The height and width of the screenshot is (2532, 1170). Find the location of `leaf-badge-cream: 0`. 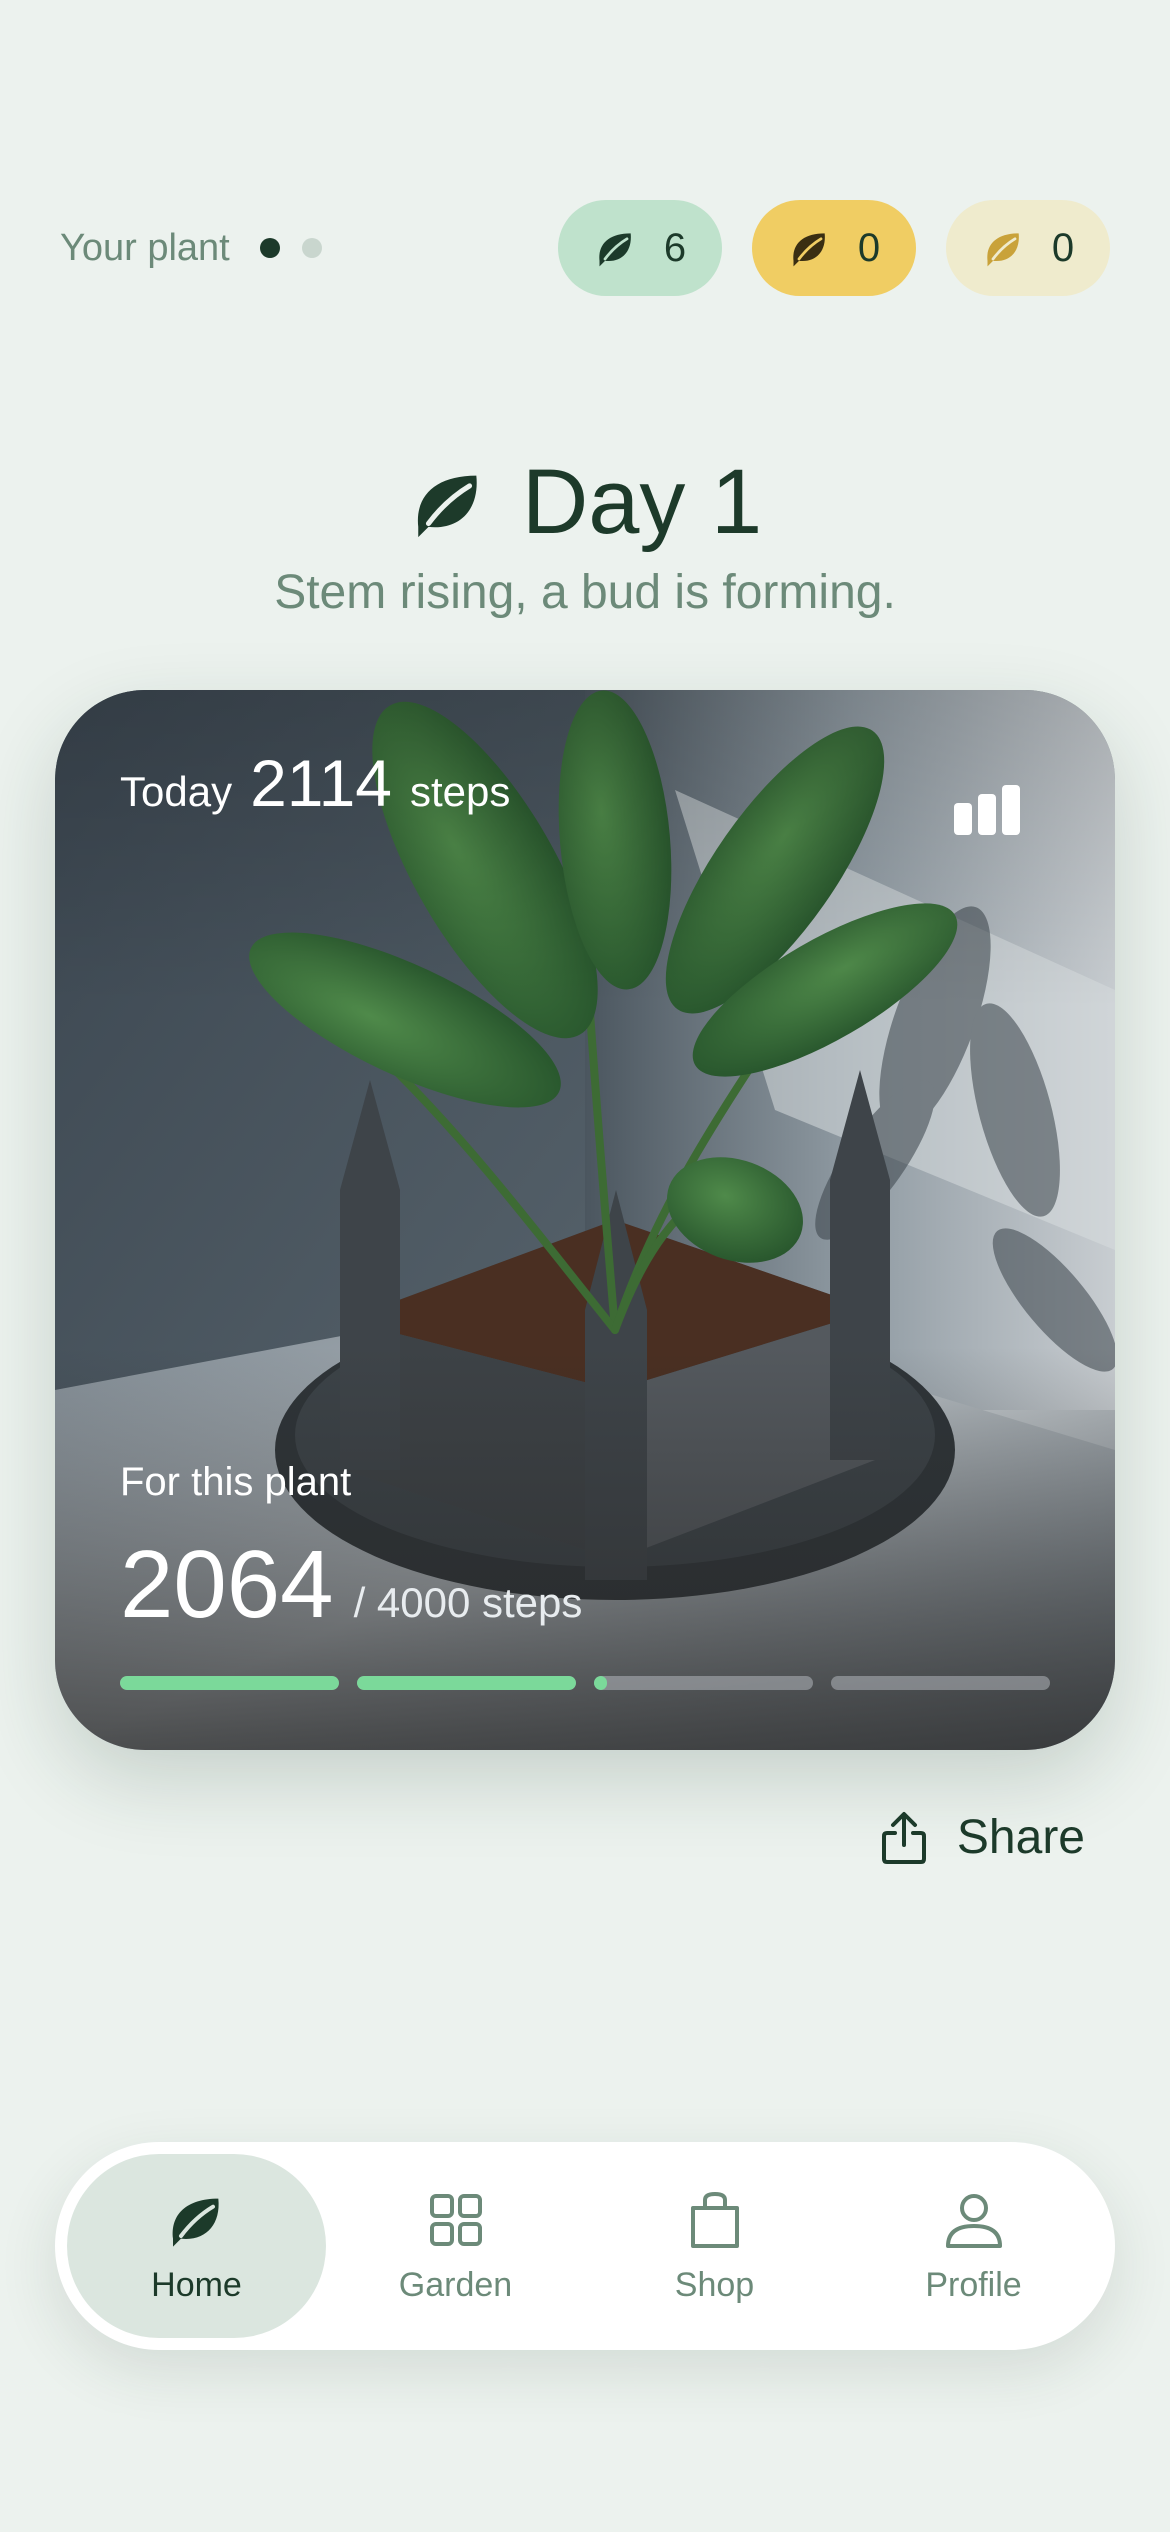

leaf-badge-cream: 0 is located at coordinates (1028, 248).